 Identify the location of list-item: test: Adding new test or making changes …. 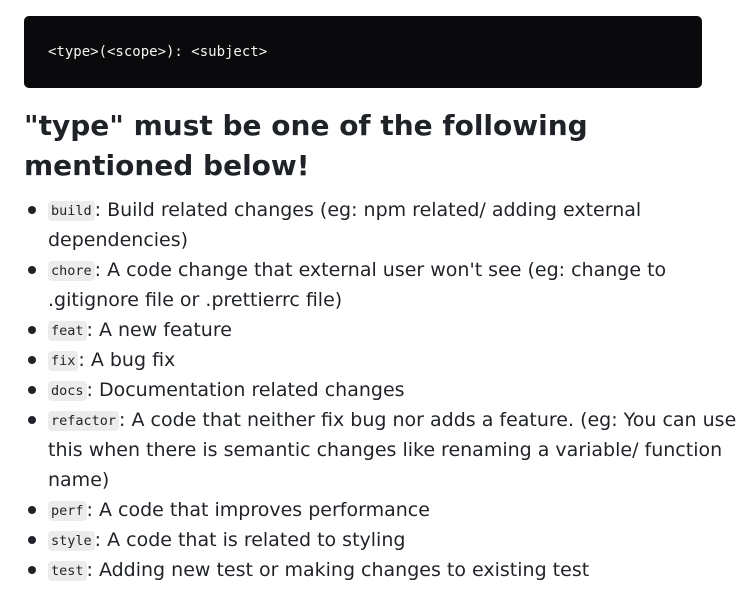
(383, 570).